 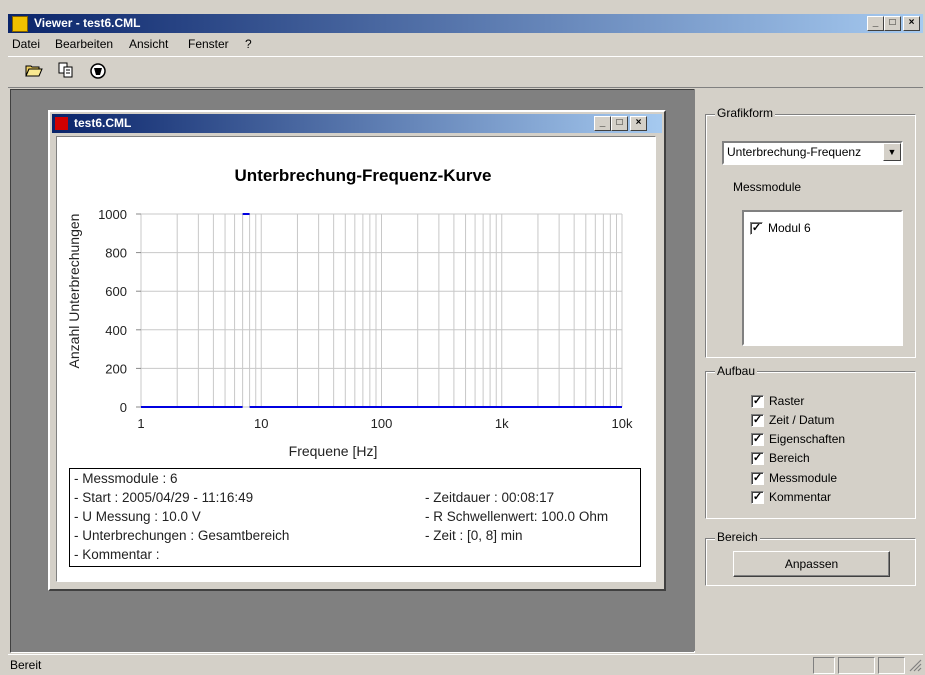 I want to click on y-tick-label: 400, so click(x=116, y=330).